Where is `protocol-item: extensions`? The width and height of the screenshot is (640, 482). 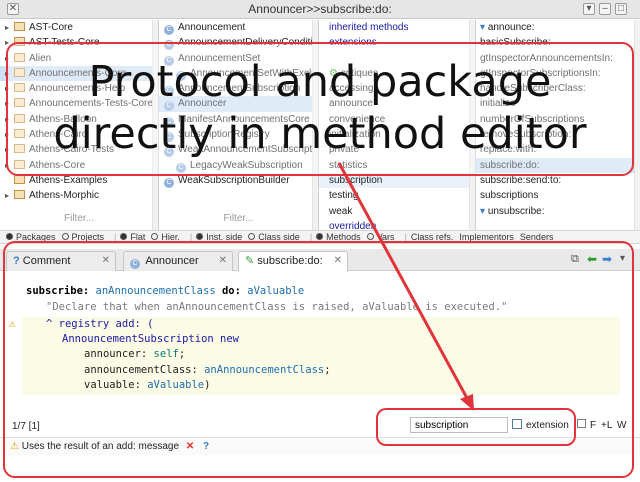
protocol-item: extensions is located at coordinates (397, 42).